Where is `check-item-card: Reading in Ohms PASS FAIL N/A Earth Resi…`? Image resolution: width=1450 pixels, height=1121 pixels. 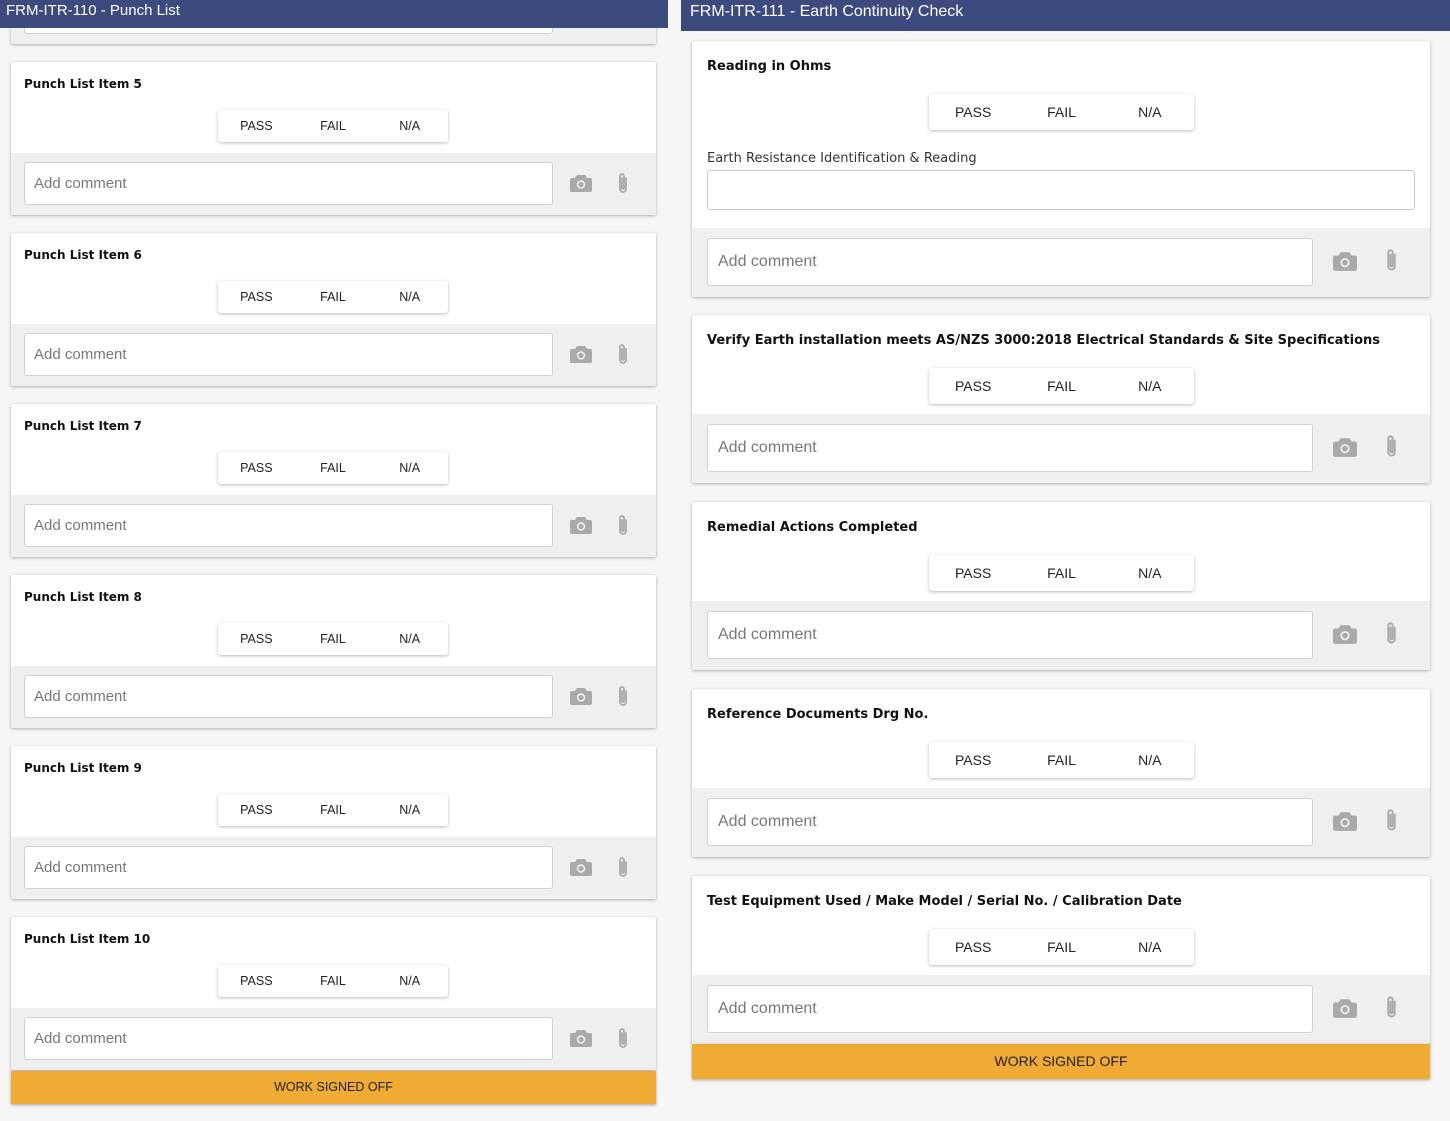
check-item-card: Reading in Ohms PASS FAIL N/A Earth Resi… is located at coordinates (1061, 169).